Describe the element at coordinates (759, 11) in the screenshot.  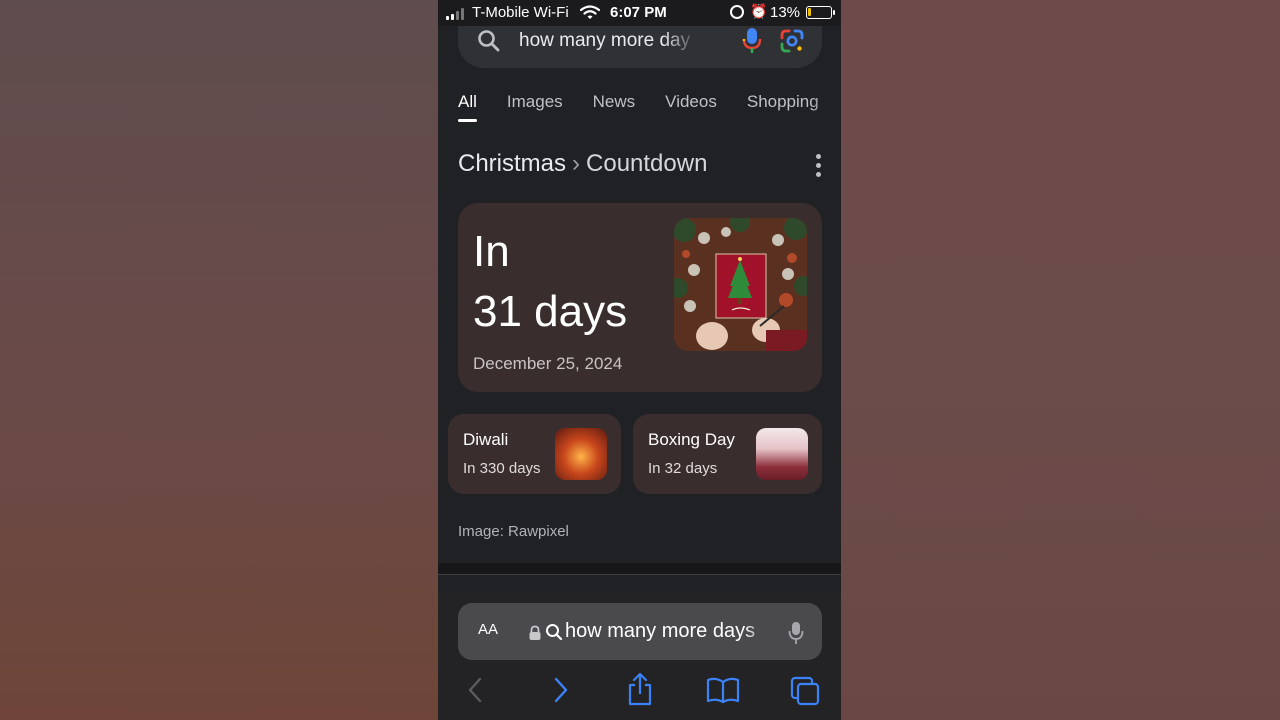
I see `alarm-icon: ⏰` at that location.